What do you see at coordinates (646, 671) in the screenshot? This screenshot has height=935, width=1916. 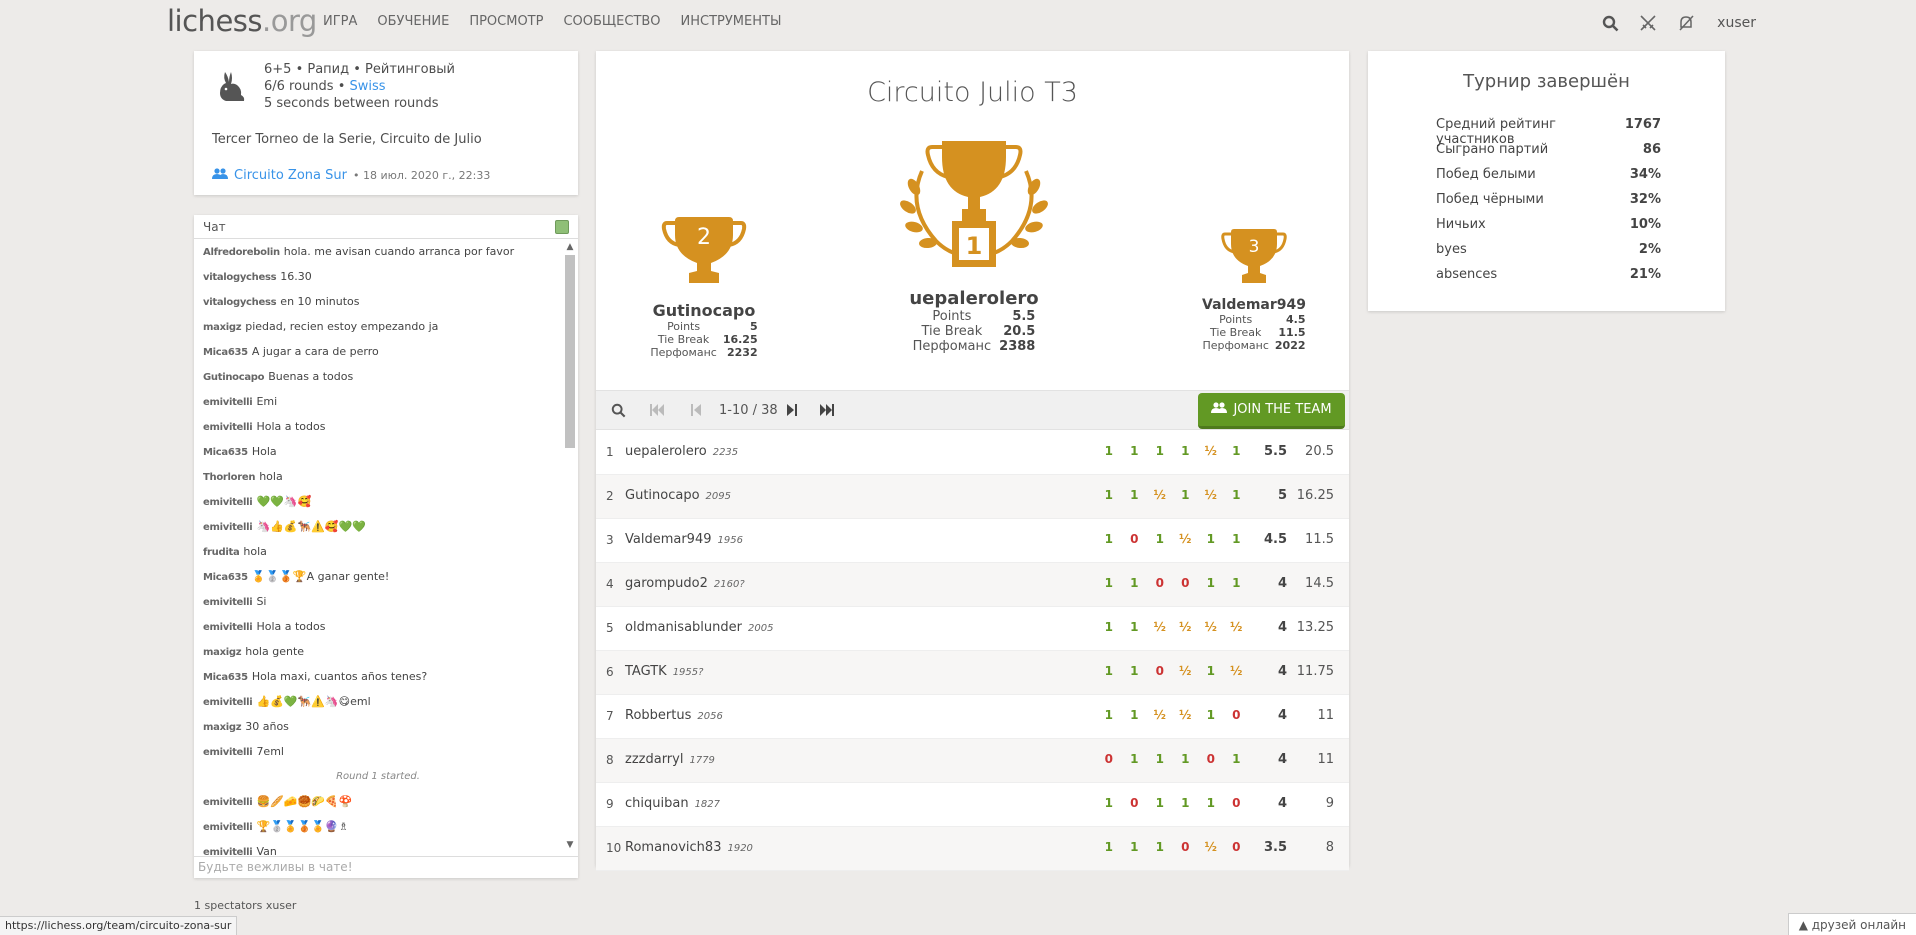 I see `player-username: TAGTK` at bounding box center [646, 671].